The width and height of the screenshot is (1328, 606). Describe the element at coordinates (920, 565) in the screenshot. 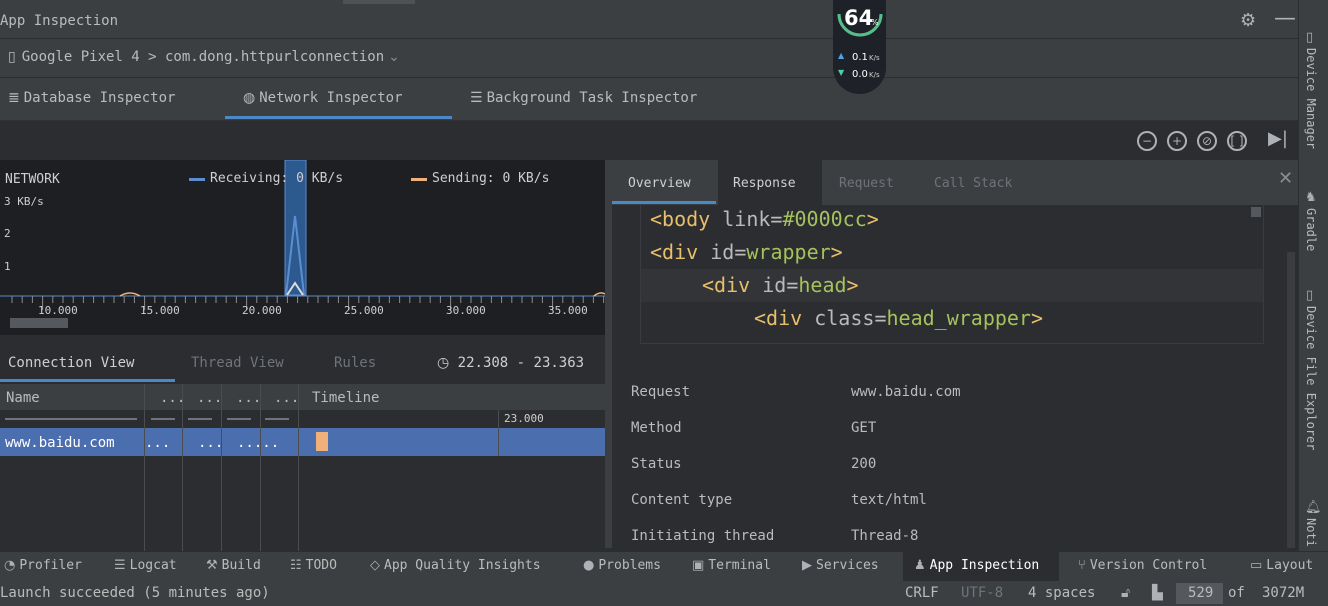

I see `android-icon: ♟` at that location.